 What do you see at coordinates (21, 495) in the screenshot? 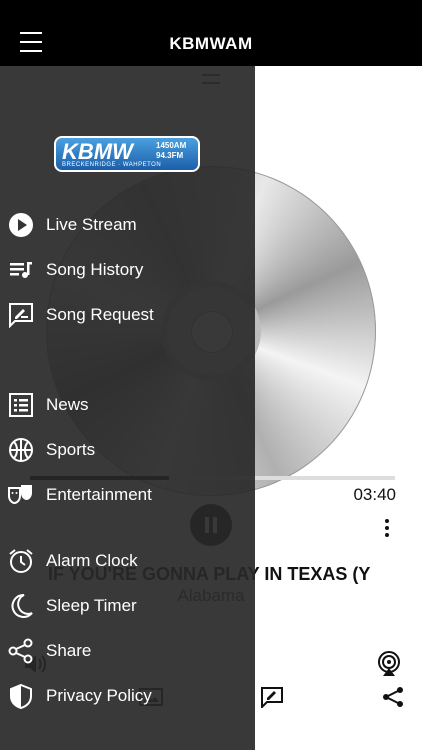
I see `theater-masks-icon` at bounding box center [21, 495].